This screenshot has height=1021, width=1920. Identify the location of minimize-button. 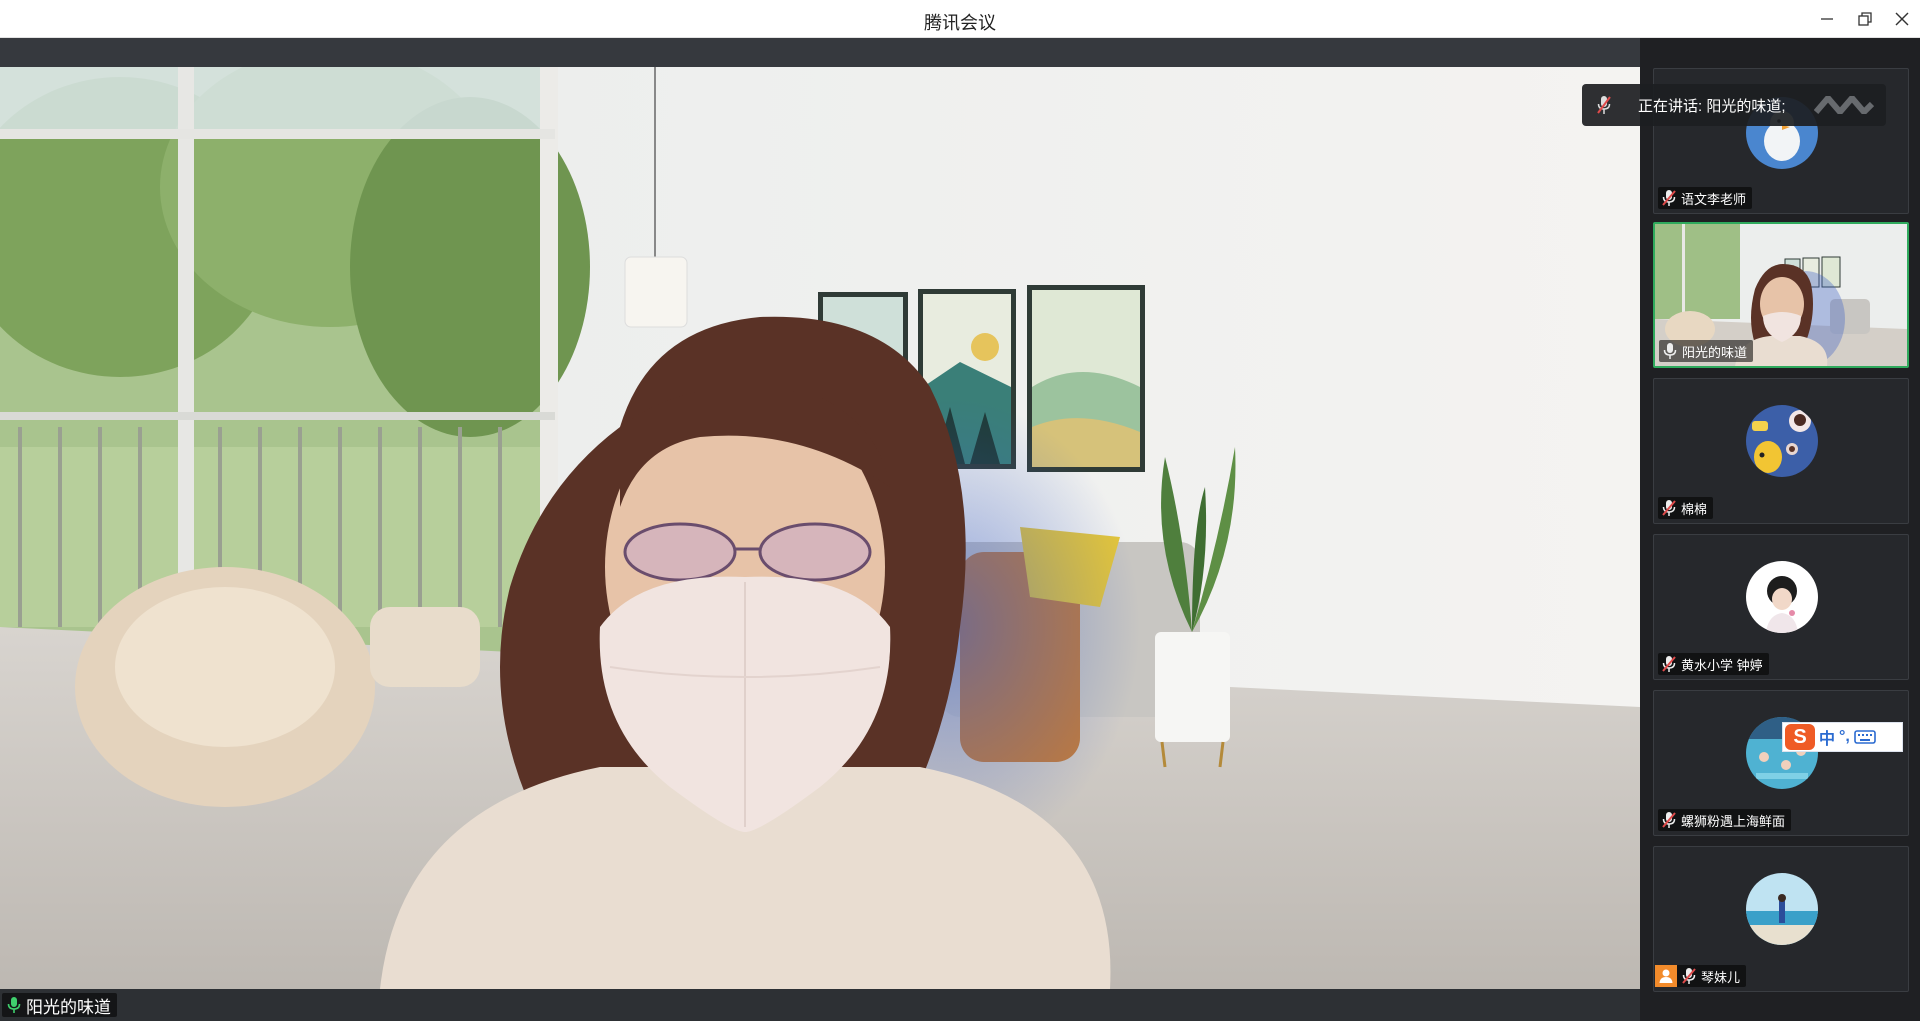
(1827, 19).